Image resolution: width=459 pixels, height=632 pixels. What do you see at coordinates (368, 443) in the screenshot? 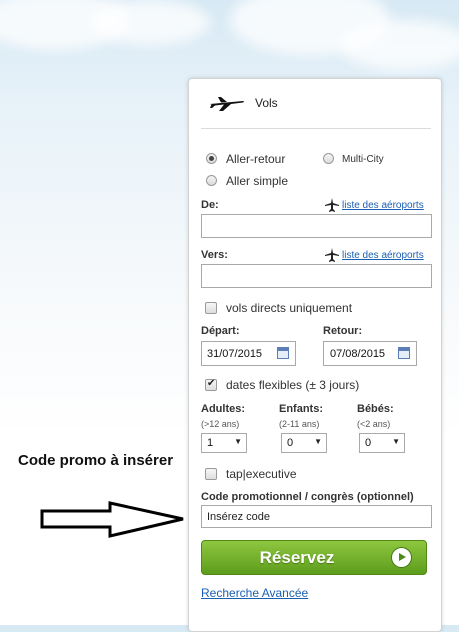
I see `infants-value: 0` at bounding box center [368, 443].